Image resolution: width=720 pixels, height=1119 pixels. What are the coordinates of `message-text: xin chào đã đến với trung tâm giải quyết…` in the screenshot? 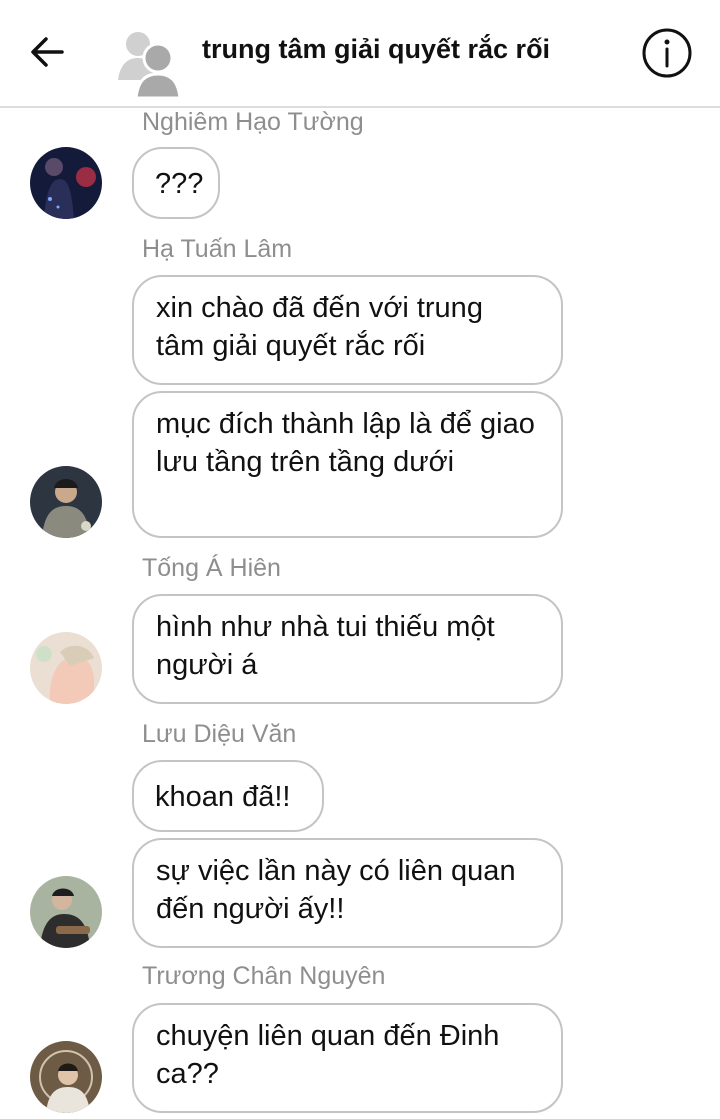 It's located at (319, 327).